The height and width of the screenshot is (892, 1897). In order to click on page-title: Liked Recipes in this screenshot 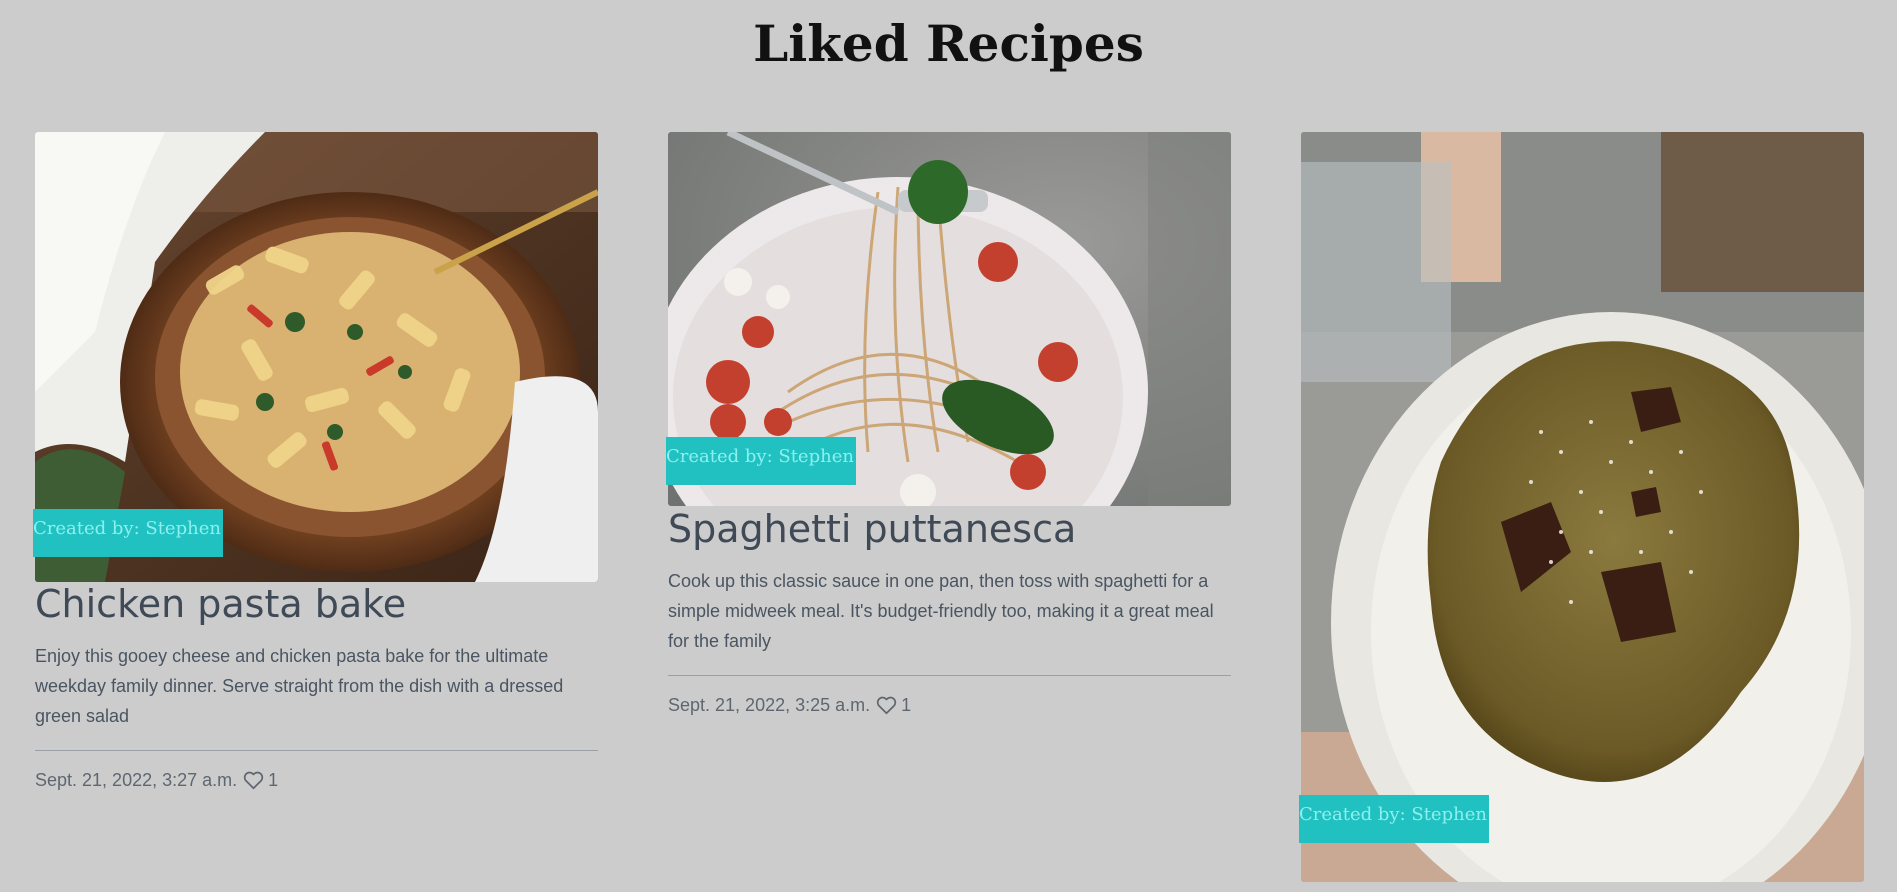, I will do `click(948, 43)`.